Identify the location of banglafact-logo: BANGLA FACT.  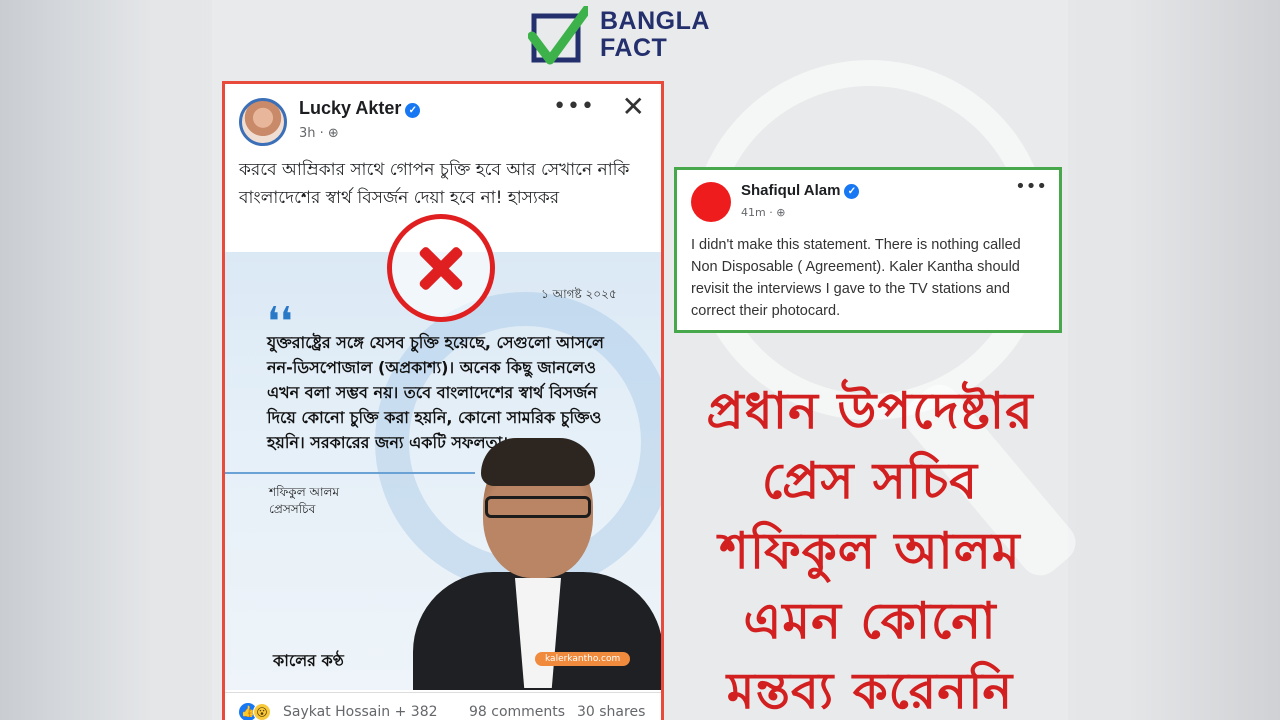
(643, 34).